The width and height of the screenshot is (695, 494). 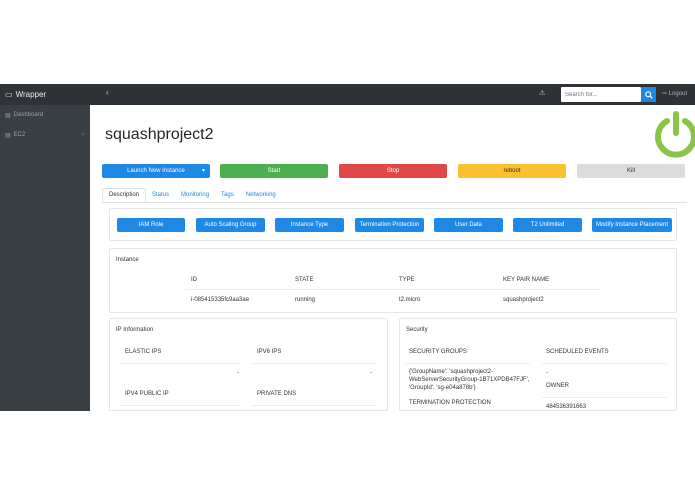 What do you see at coordinates (442, 388) in the screenshot?
I see `security-groups-line-3: 'GroupId': 'sg-e04a878b'}` at bounding box center [442, 388].